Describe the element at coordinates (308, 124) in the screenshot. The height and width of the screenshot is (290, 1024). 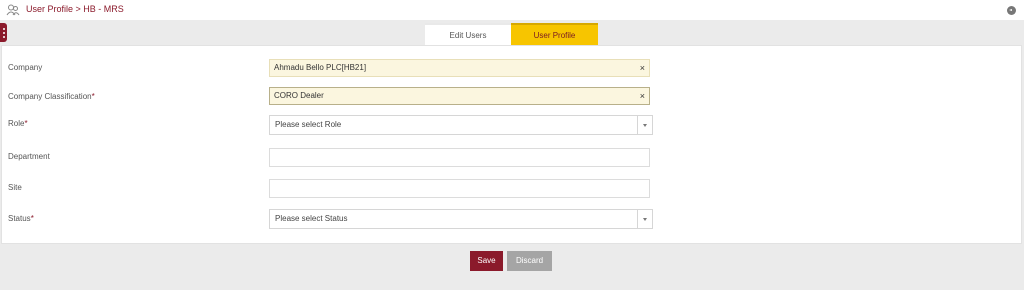
I see `role-placeholder: Please select Role` at that location.